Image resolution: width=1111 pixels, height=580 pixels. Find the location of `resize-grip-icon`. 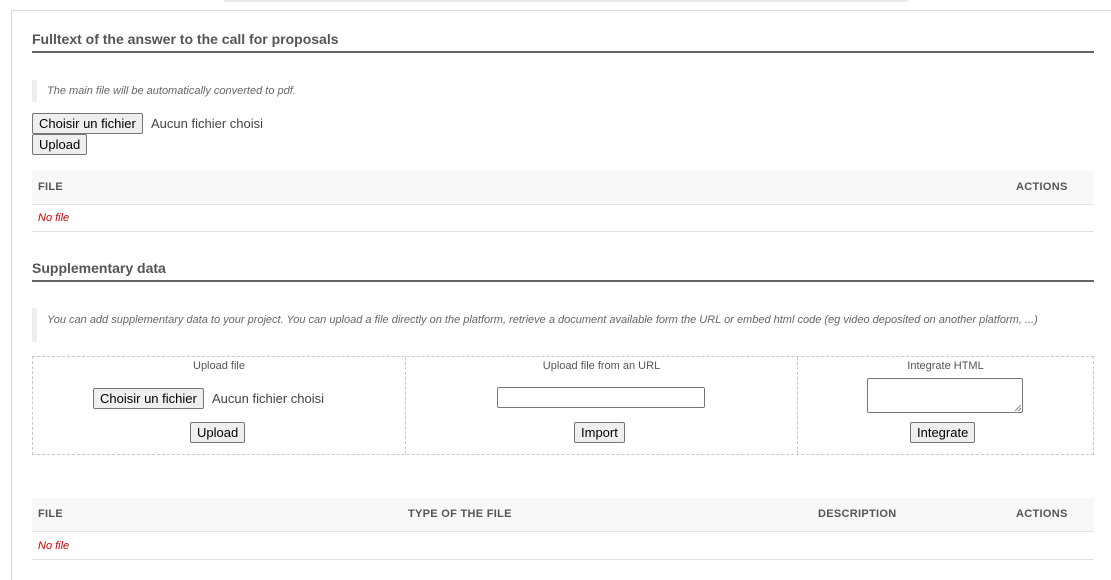

resize-grip-icon is located at coordinates (1017, 407).